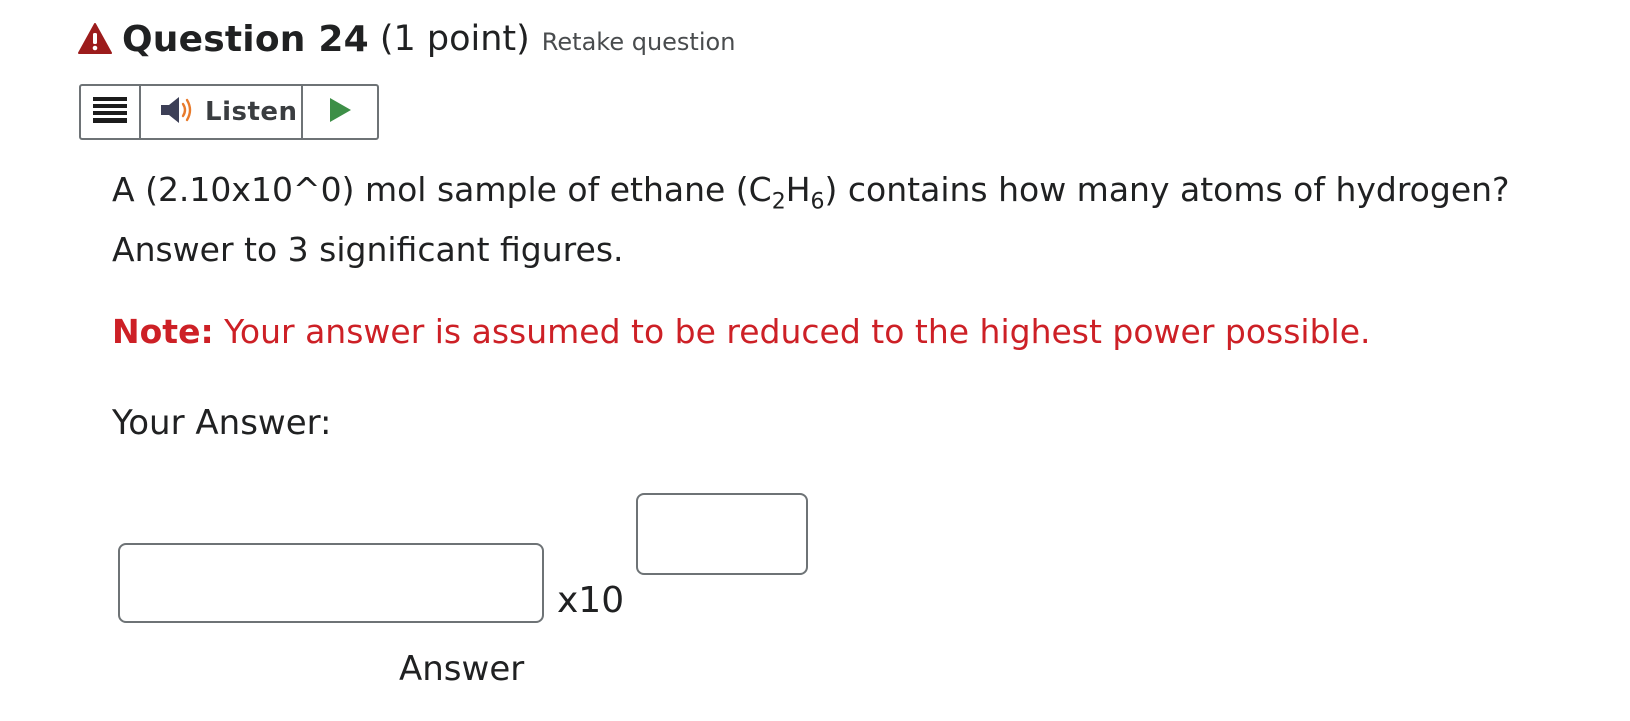  What do you see at coordinates (222, 423) in the screenshot?
I see `your-answer-heading: Your Answer:` at bounding box center [222, 423].